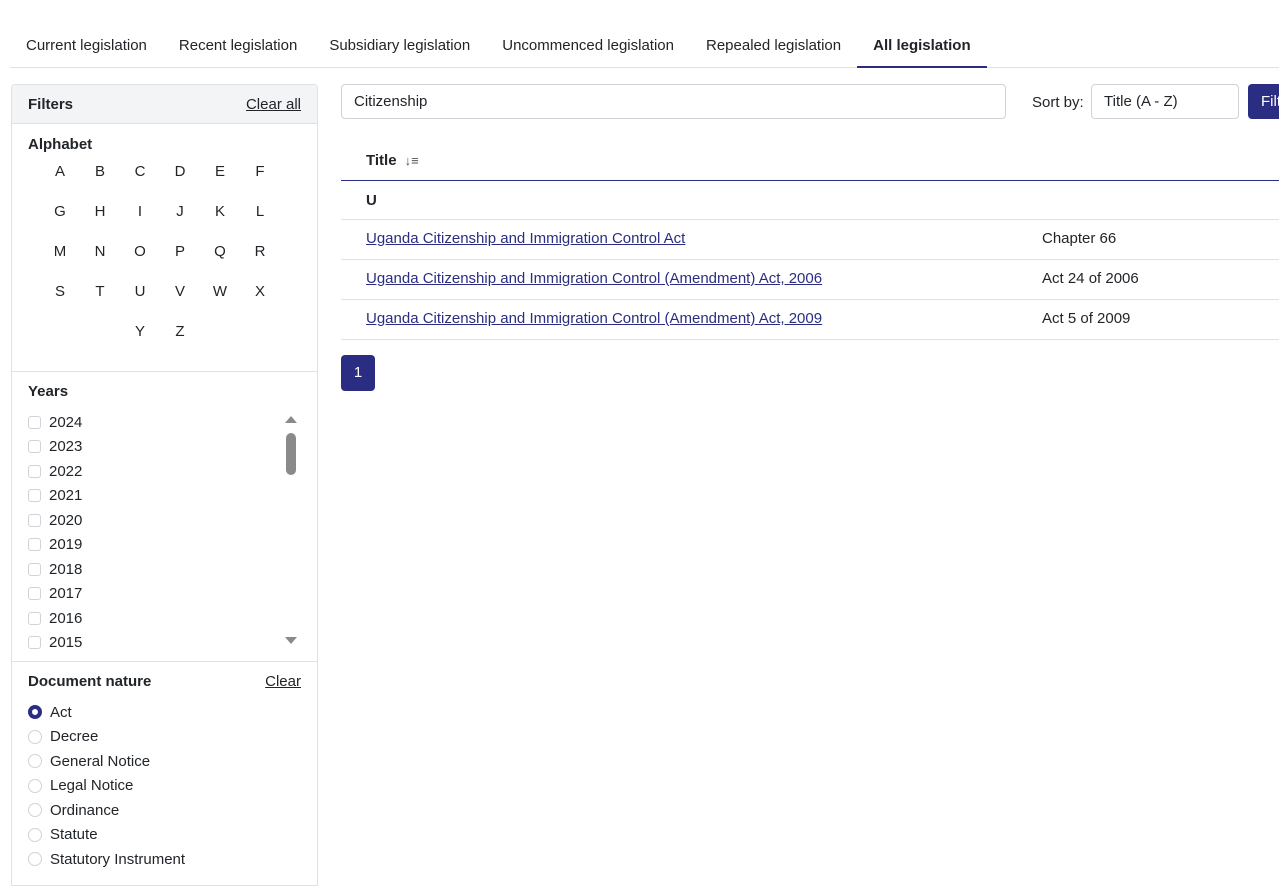 The height and width of the screenshot is (886, 1279). Describe the element at coordinates (100, 761) in the screenshot. I see `document-nature-label: General Notice` at that location.